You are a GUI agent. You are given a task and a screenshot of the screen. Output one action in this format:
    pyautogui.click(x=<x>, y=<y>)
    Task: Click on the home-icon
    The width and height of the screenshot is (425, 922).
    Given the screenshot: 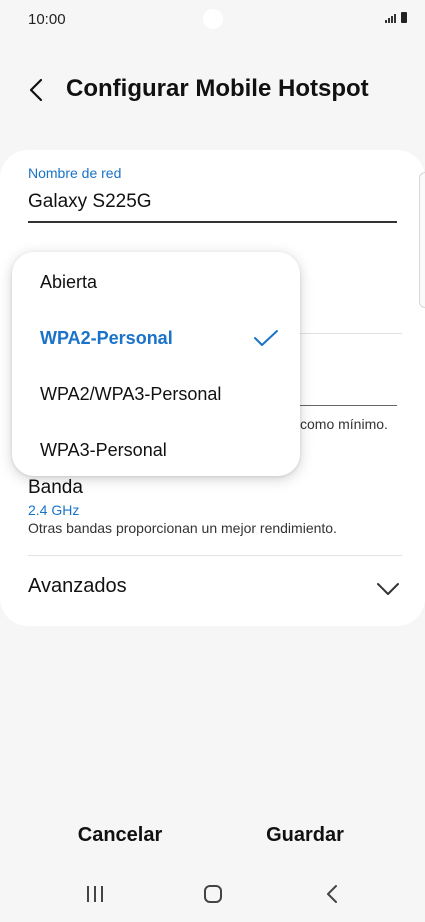 What is the action you would take?
    pyautogui.click(x=213, y=894)
    